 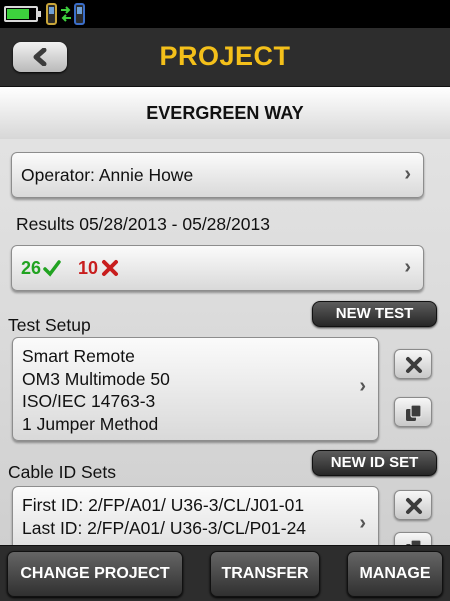 What do you see at coordinates (163, 505) in the screenshot?
I see `first-id-text: First ID: 2/FP/A01/ U36-3/CL/J01-01` at bounding box center [163, 505].